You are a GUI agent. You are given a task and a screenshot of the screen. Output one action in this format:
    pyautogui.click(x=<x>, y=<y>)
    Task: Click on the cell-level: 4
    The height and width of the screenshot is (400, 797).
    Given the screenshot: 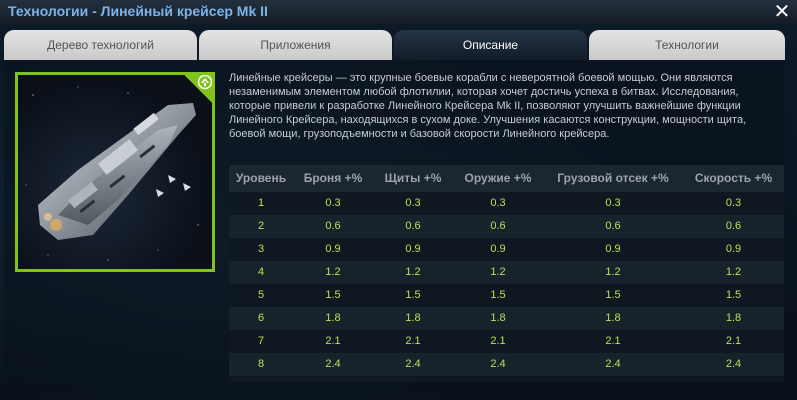 What is the action you would take?
    pyautogui.click(x=261, y=272)
    